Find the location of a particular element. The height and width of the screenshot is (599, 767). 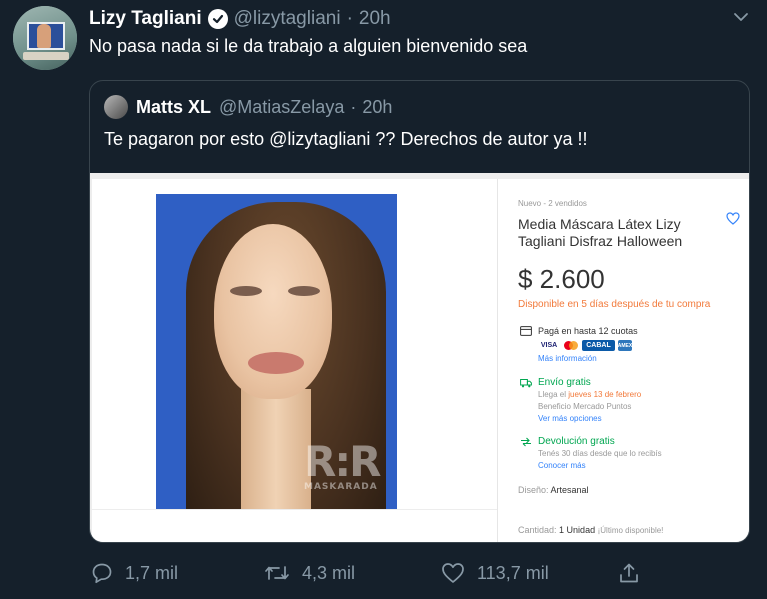

maskarada-watermark: R:R MASKARADA is located at coordinates (342, 465).